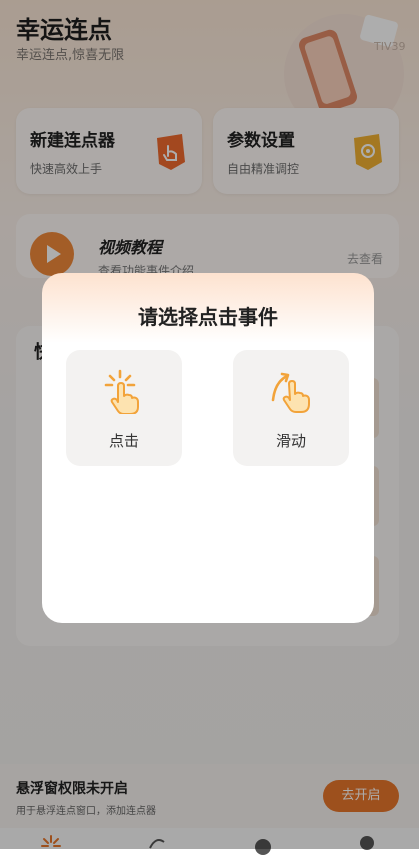 This screenshot has width=419, height=856. Describe the element at coordinates (290, 441) in the screenshot. I see `swipe-option-label: 滑动` at that location.